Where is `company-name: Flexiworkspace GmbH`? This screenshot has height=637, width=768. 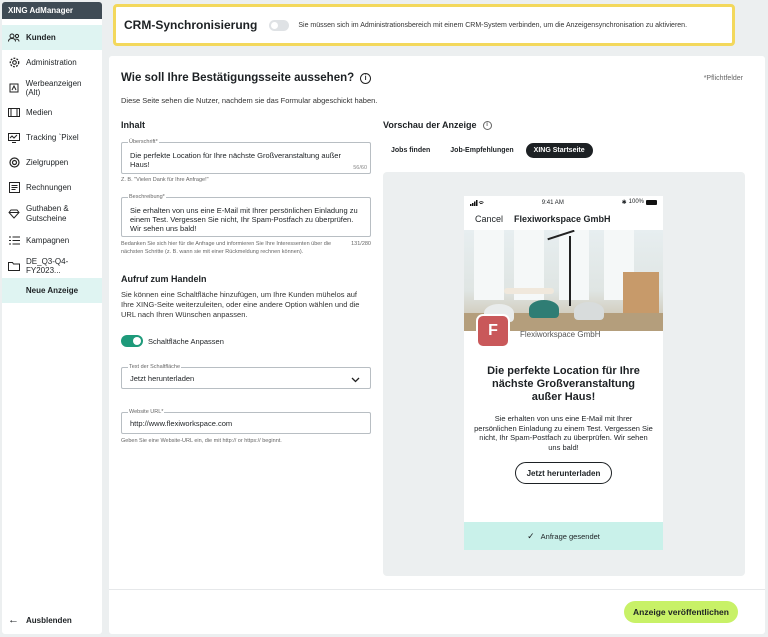
company-name: Flexiworkspace GmbH is located at coordinates (560, 334).